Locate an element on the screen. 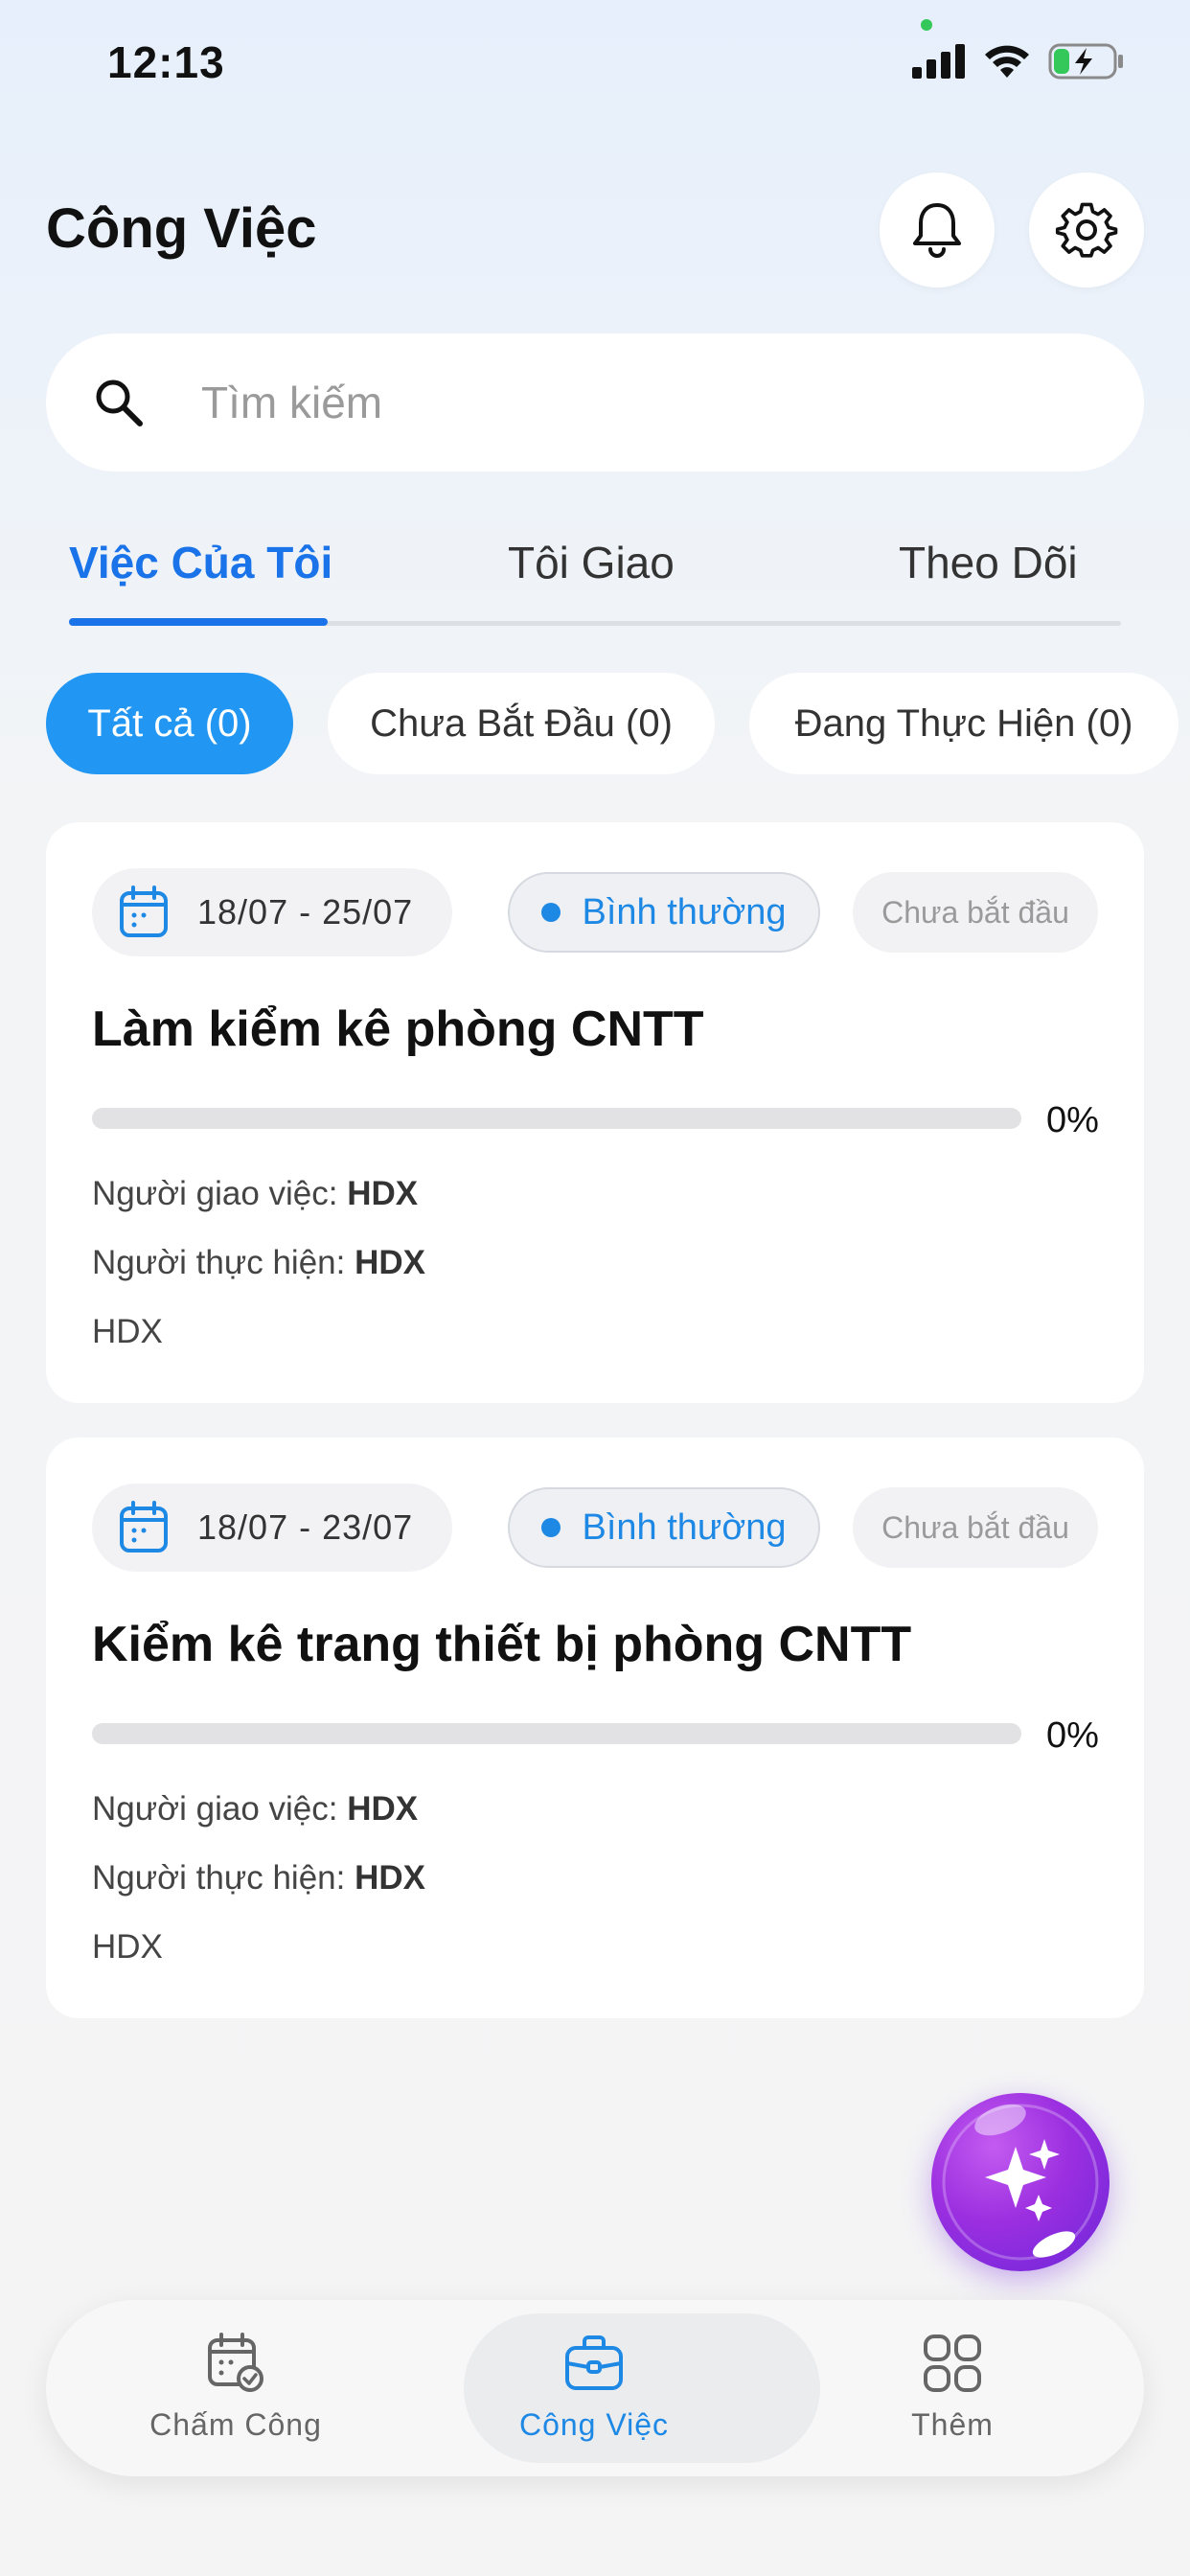 The width and height of the screenshot is (1190, 2576). gear-icon is located at coordinates (1087, 230).